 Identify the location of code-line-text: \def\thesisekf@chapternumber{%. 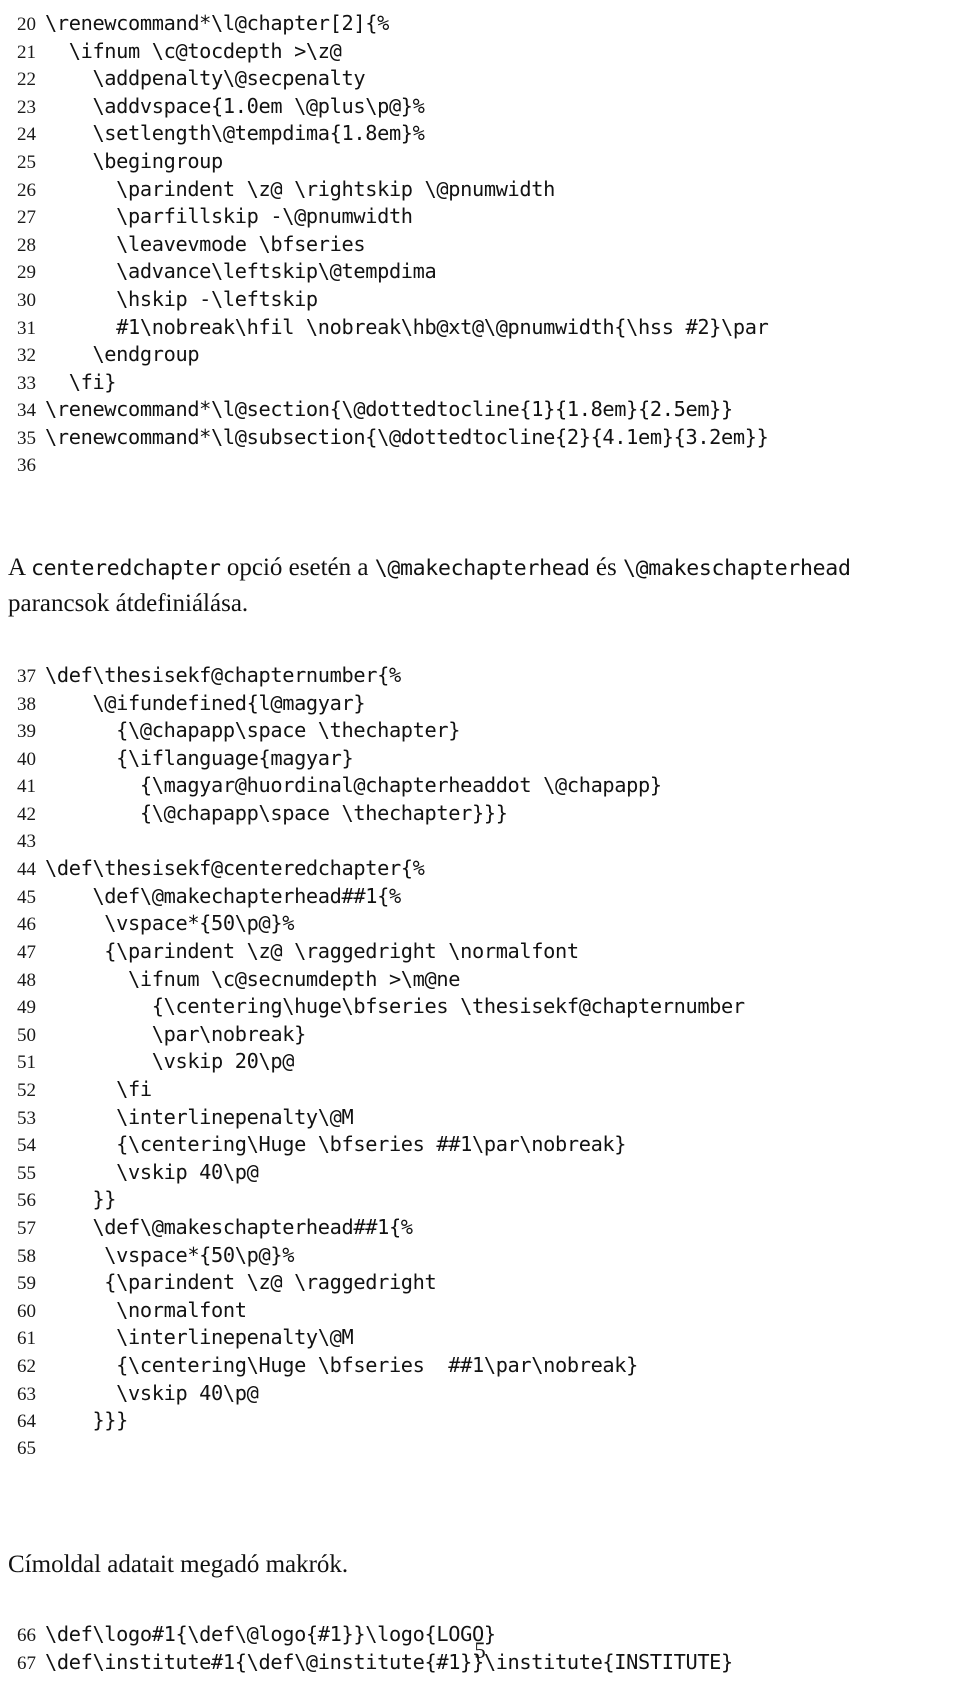
(223, 675).